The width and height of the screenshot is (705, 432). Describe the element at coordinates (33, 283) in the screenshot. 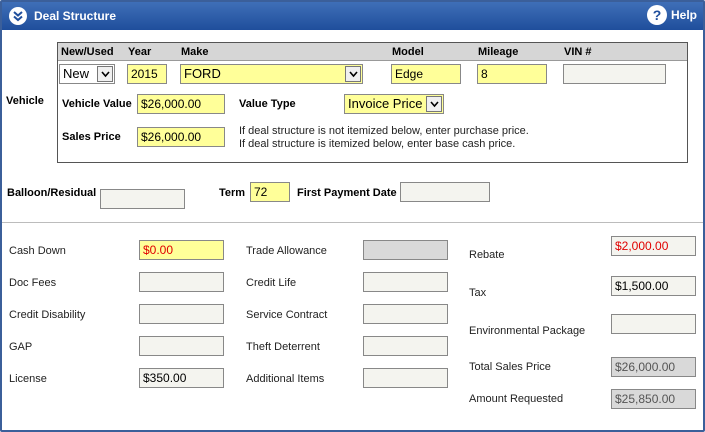

I see `doc-fees-label: Doc Fees` at that location.